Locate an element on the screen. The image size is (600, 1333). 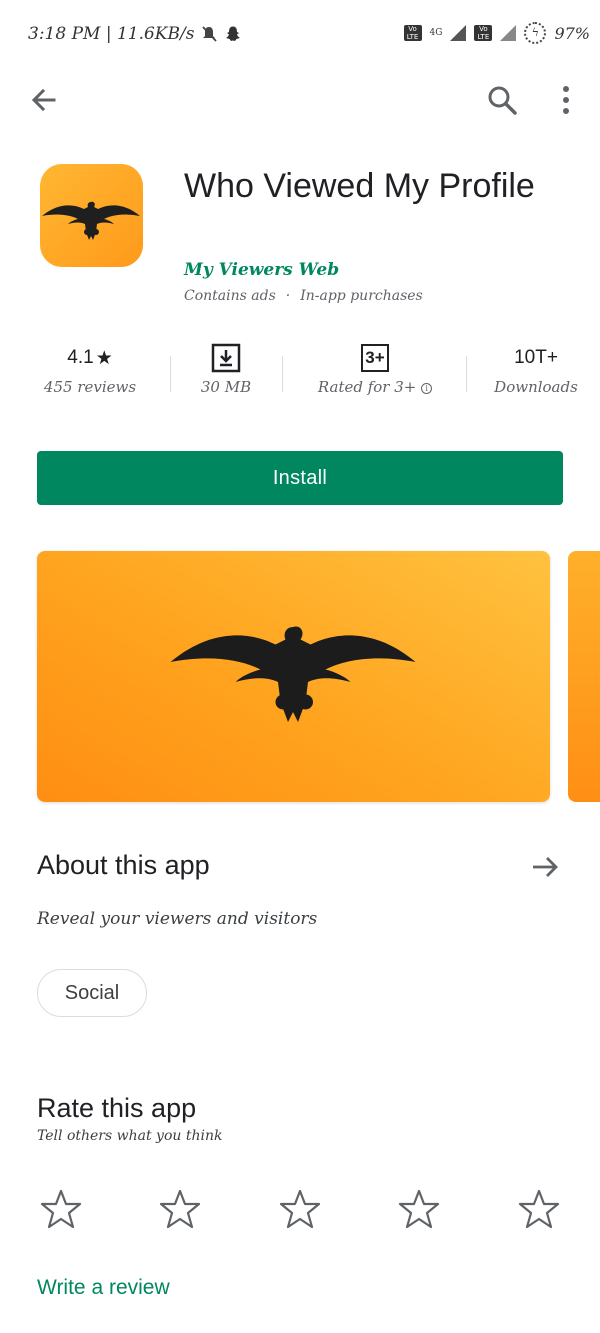
app-meta: Contains ads · In-app purchases is located at coordinates (303, 296).